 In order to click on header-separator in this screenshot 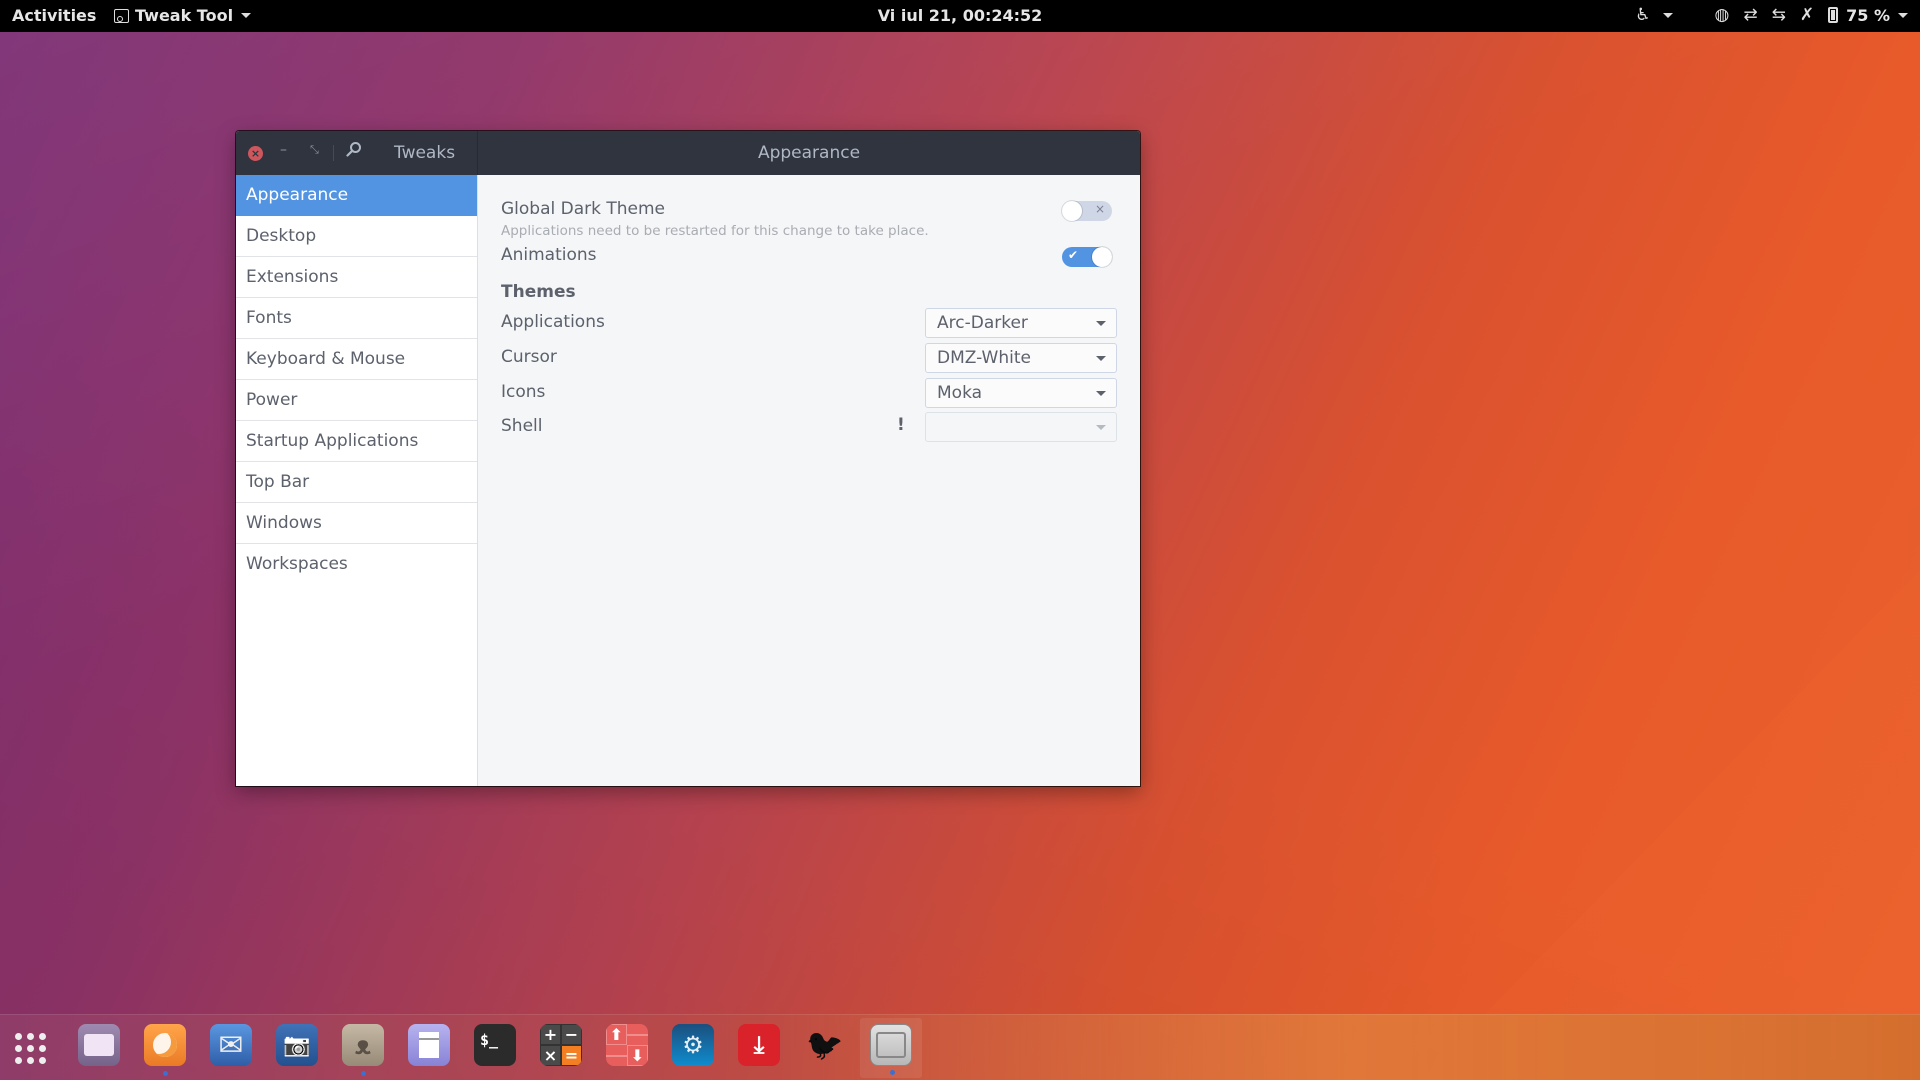, I will do `click(333, 153)`.